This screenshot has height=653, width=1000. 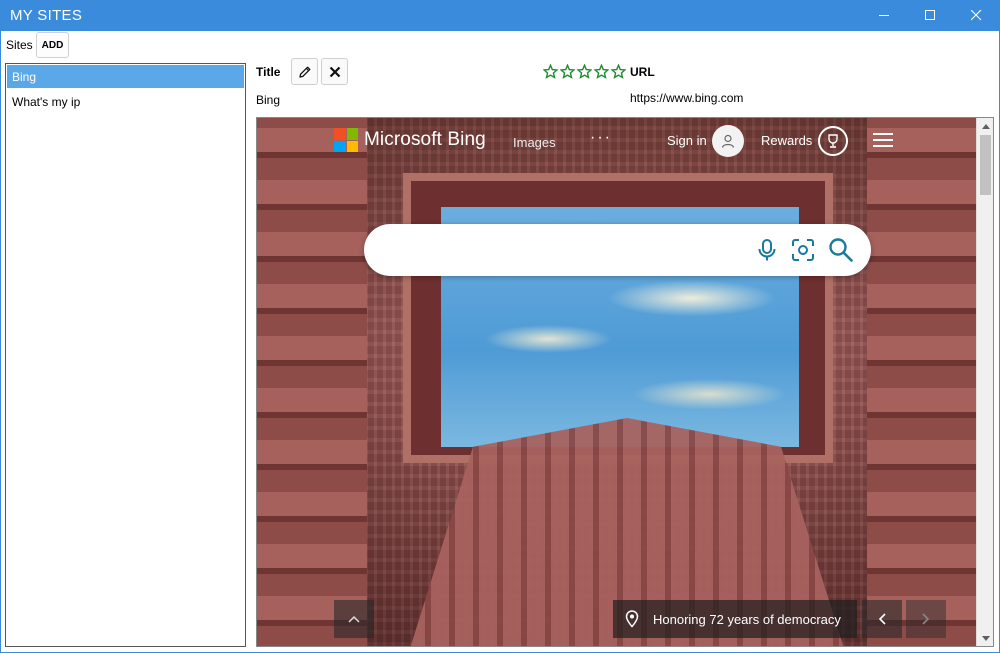 What do you see at coordinates (19, 45) in the screenshot?
I see `sites-label: Sites` at bounding box center [19, 45].